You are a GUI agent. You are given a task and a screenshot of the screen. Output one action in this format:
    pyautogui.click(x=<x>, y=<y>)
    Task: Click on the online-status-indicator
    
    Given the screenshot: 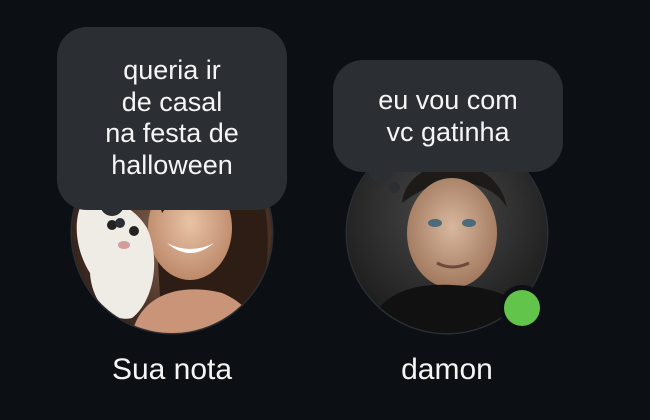 What is the action you would take?
    pyautogui.click(x=522, y=308)
    